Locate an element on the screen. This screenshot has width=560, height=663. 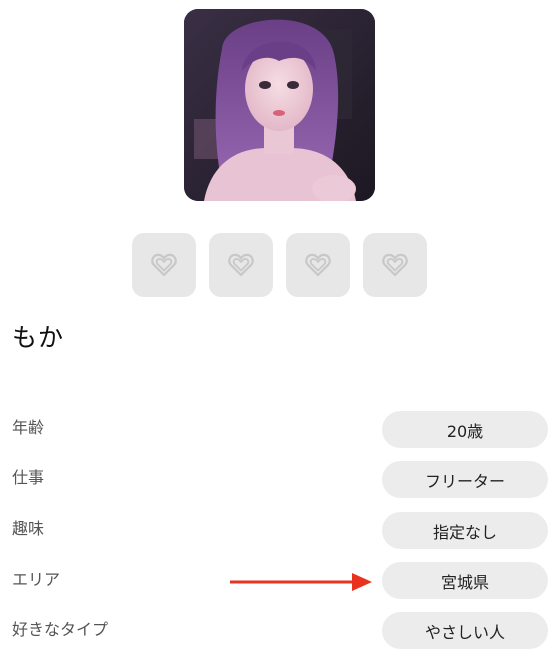
attribute-value-age: 20歳 is located at coordinates (465, 429).